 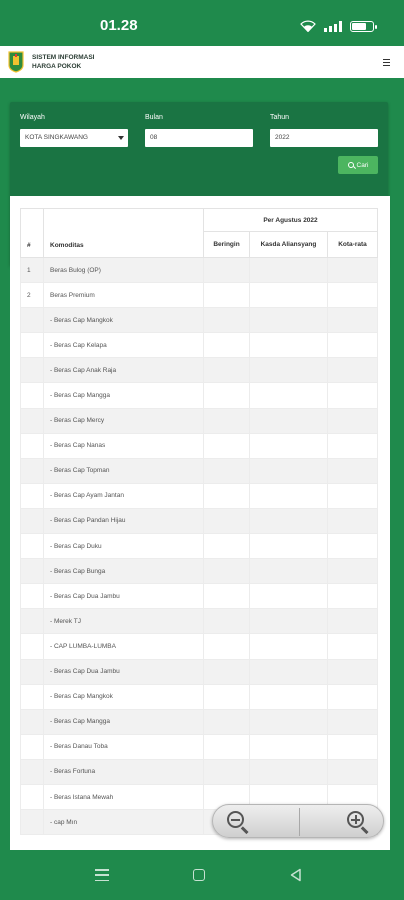 What do you see at coordinates (123, 596) in the screenshot?
I see `row-commodity-name: - Beras Cap Dua Jambu` at bounding box center [123, 596].